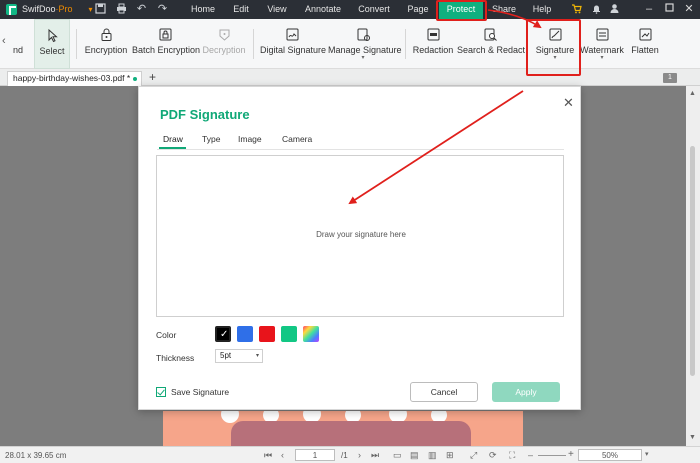  What do you see at coordinates (200, 392) in the screenshot?
I see `save-signature-label: Save Signature` at bounding box center [200, 392].